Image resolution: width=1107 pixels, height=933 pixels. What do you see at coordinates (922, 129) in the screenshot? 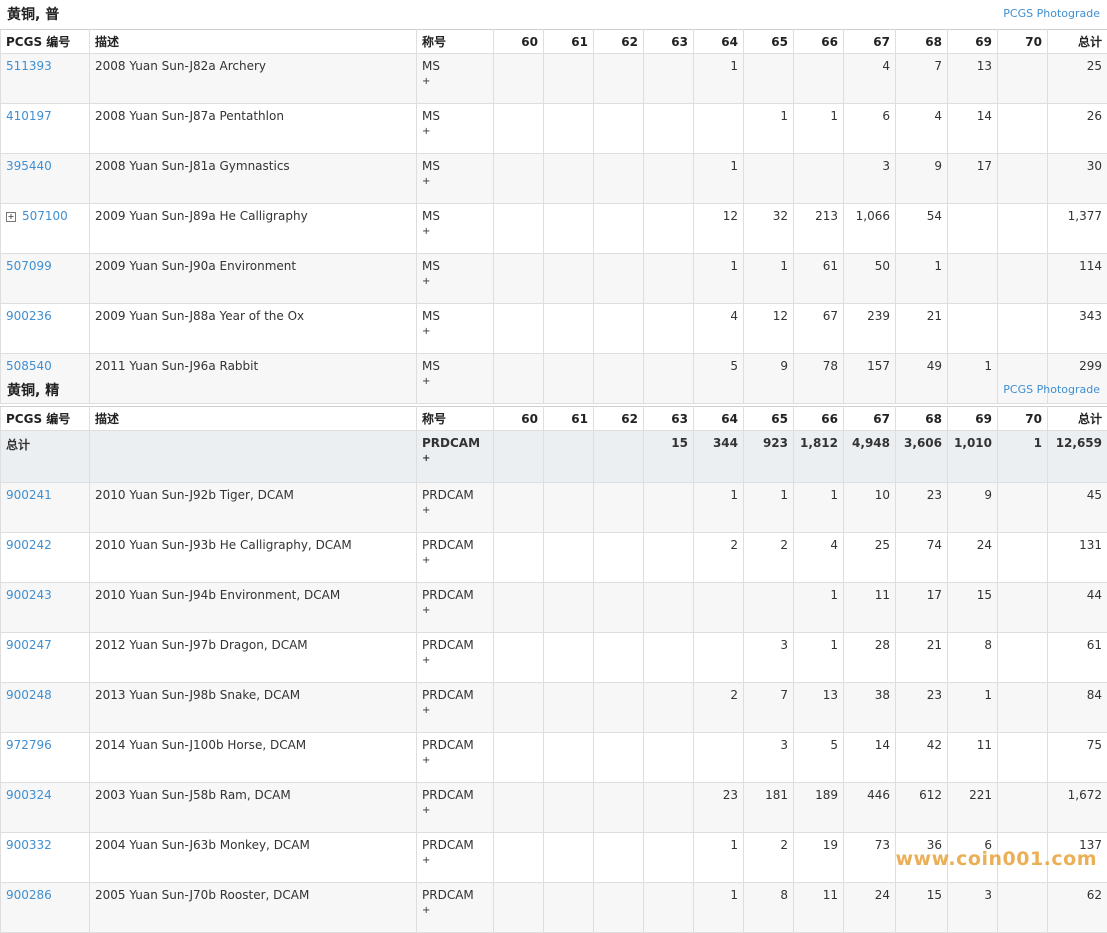
I see `grade-count-cell: 4` at bounding box center [922, 129].